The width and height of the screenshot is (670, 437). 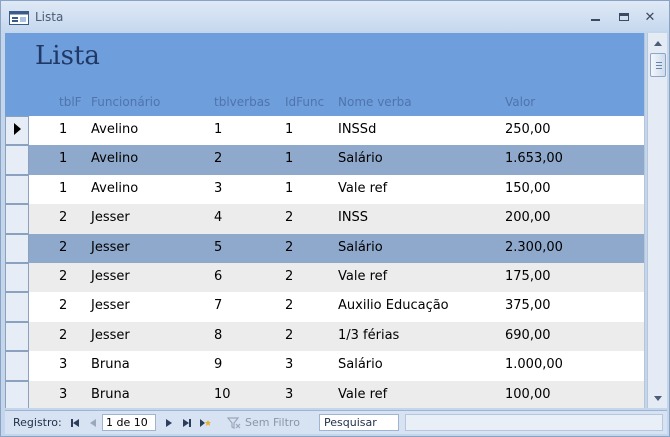 I want to click on cell-valor: 375,00, so click(x=528, y=305).